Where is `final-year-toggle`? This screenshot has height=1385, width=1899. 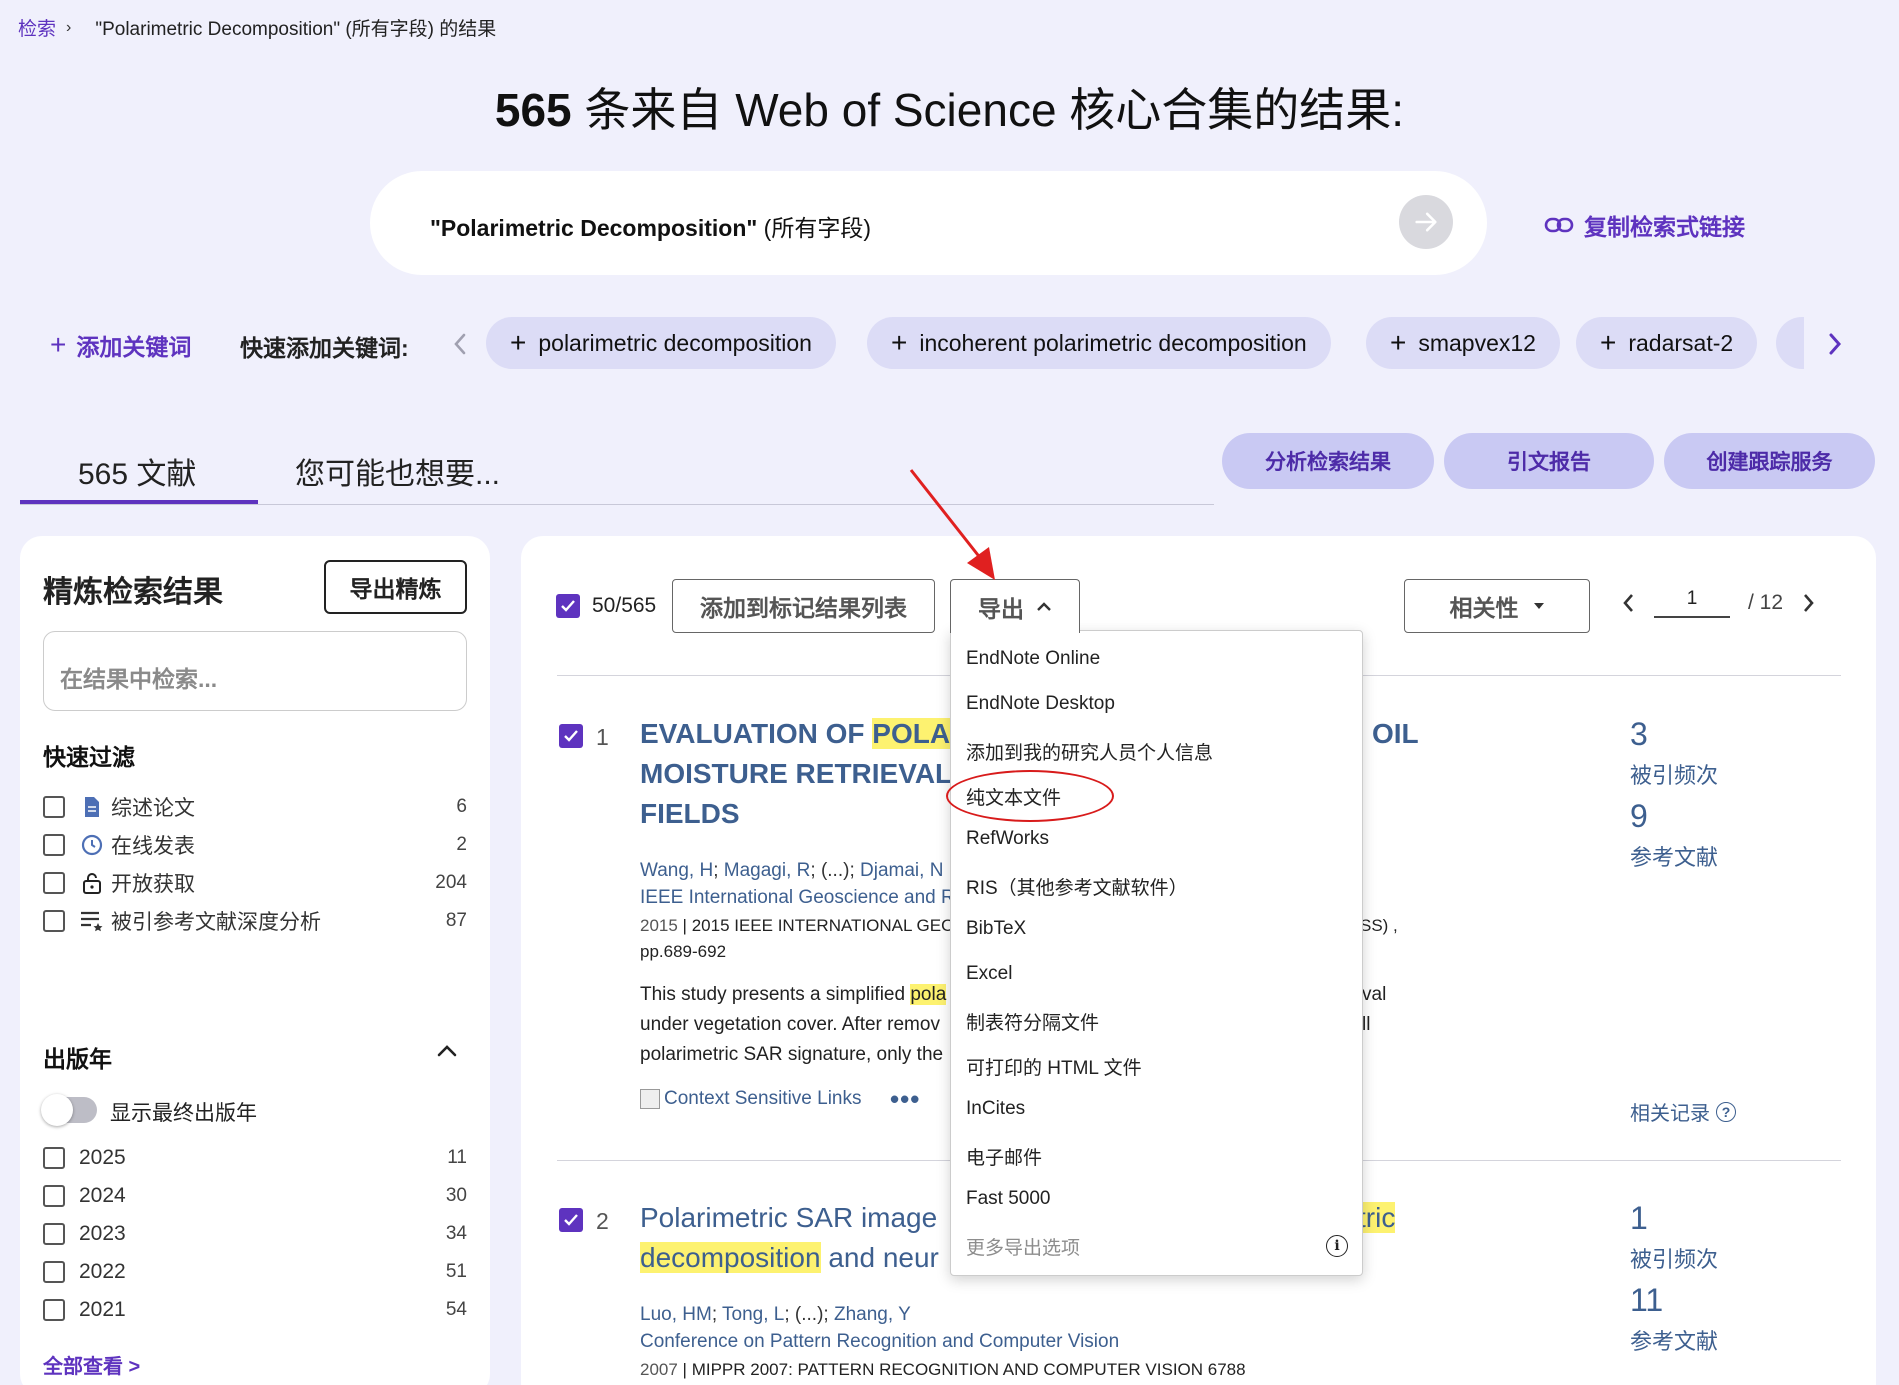
final-year-toggle is located at coordinates (69, 1110).